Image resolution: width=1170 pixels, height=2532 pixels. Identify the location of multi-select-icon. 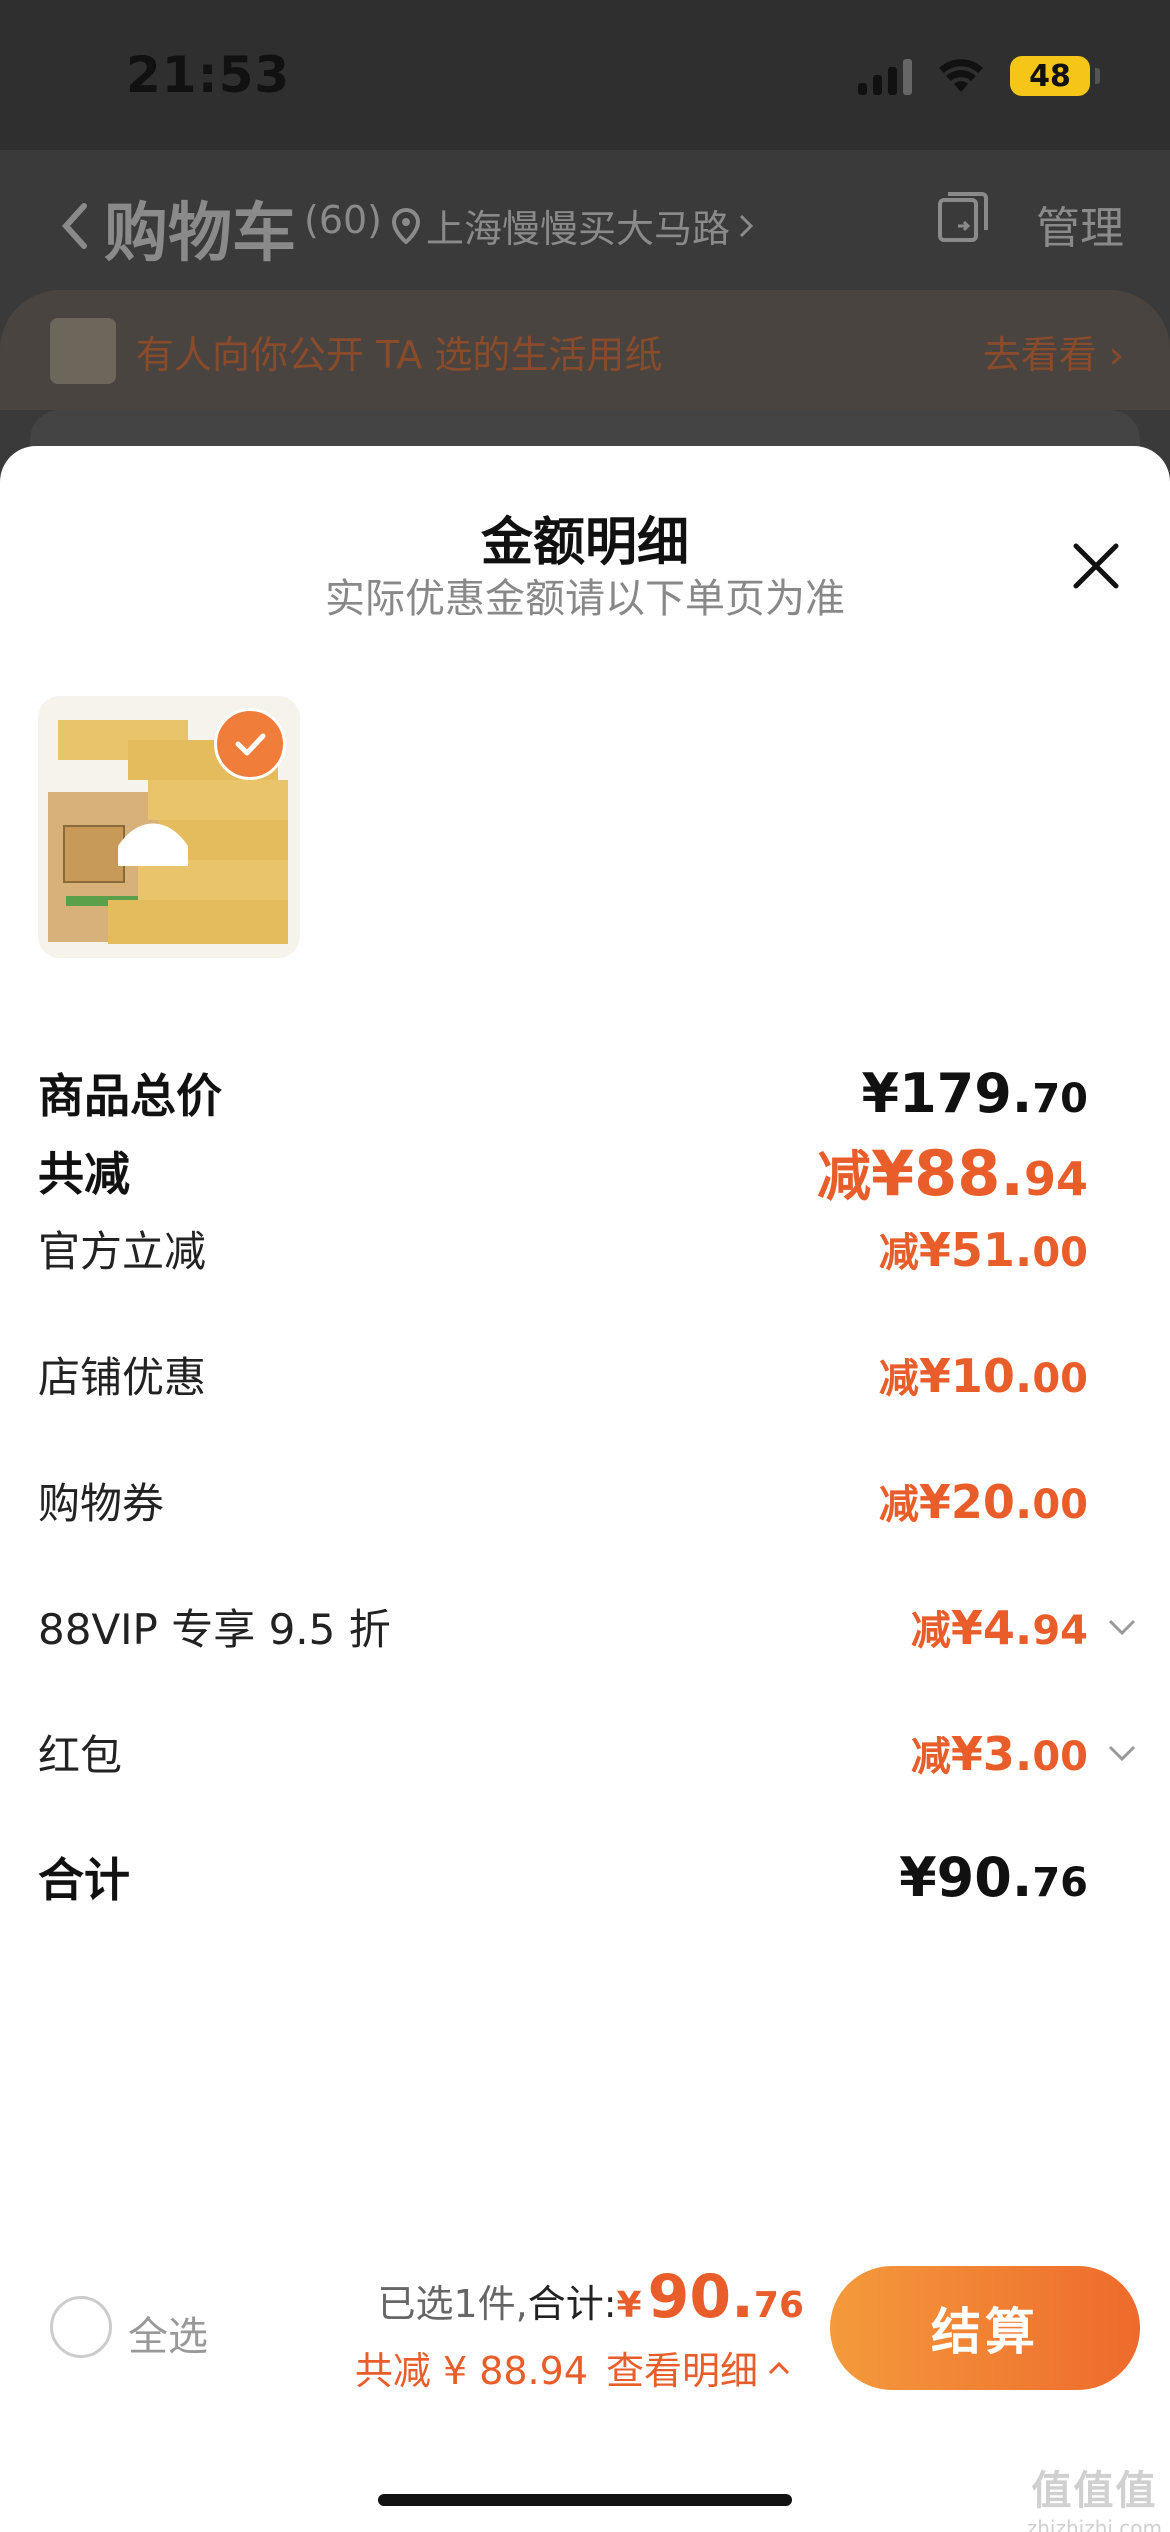
(962, 218).